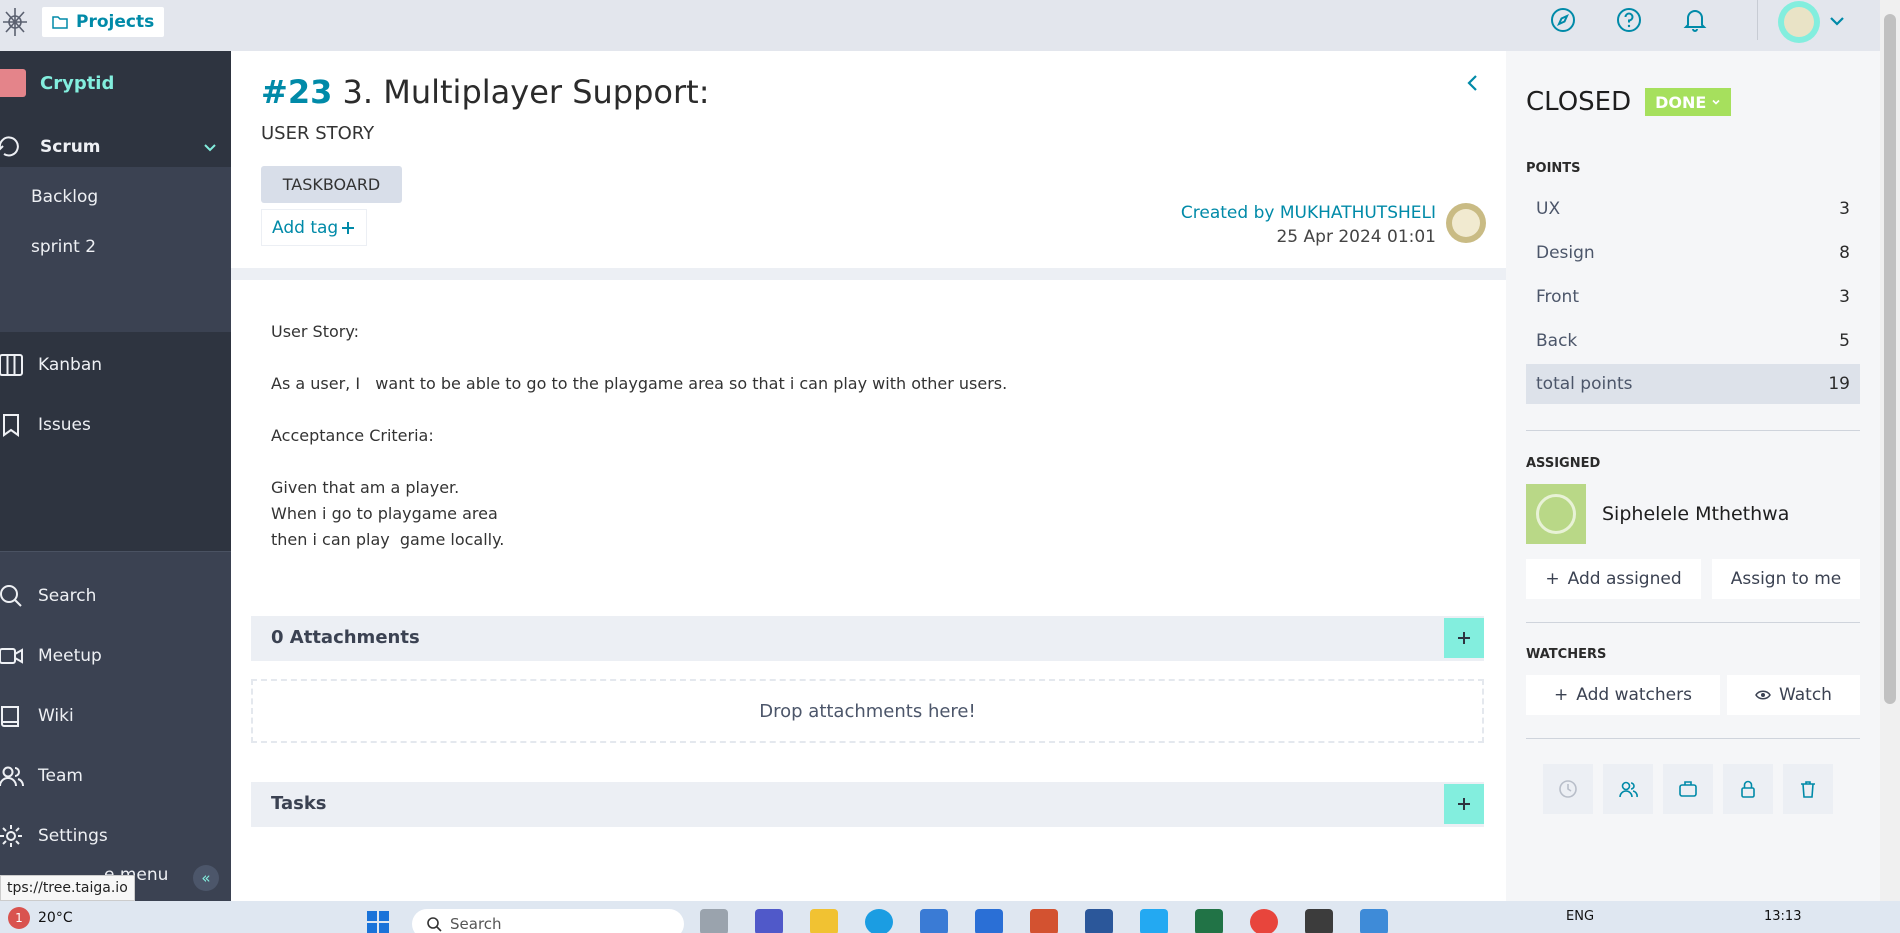 This screenshot has width=1900, height=933. What do you see at coordinates (1264, 921) in the screenshot?
I see `chrome-icon` at bounding box center [1264, 921].